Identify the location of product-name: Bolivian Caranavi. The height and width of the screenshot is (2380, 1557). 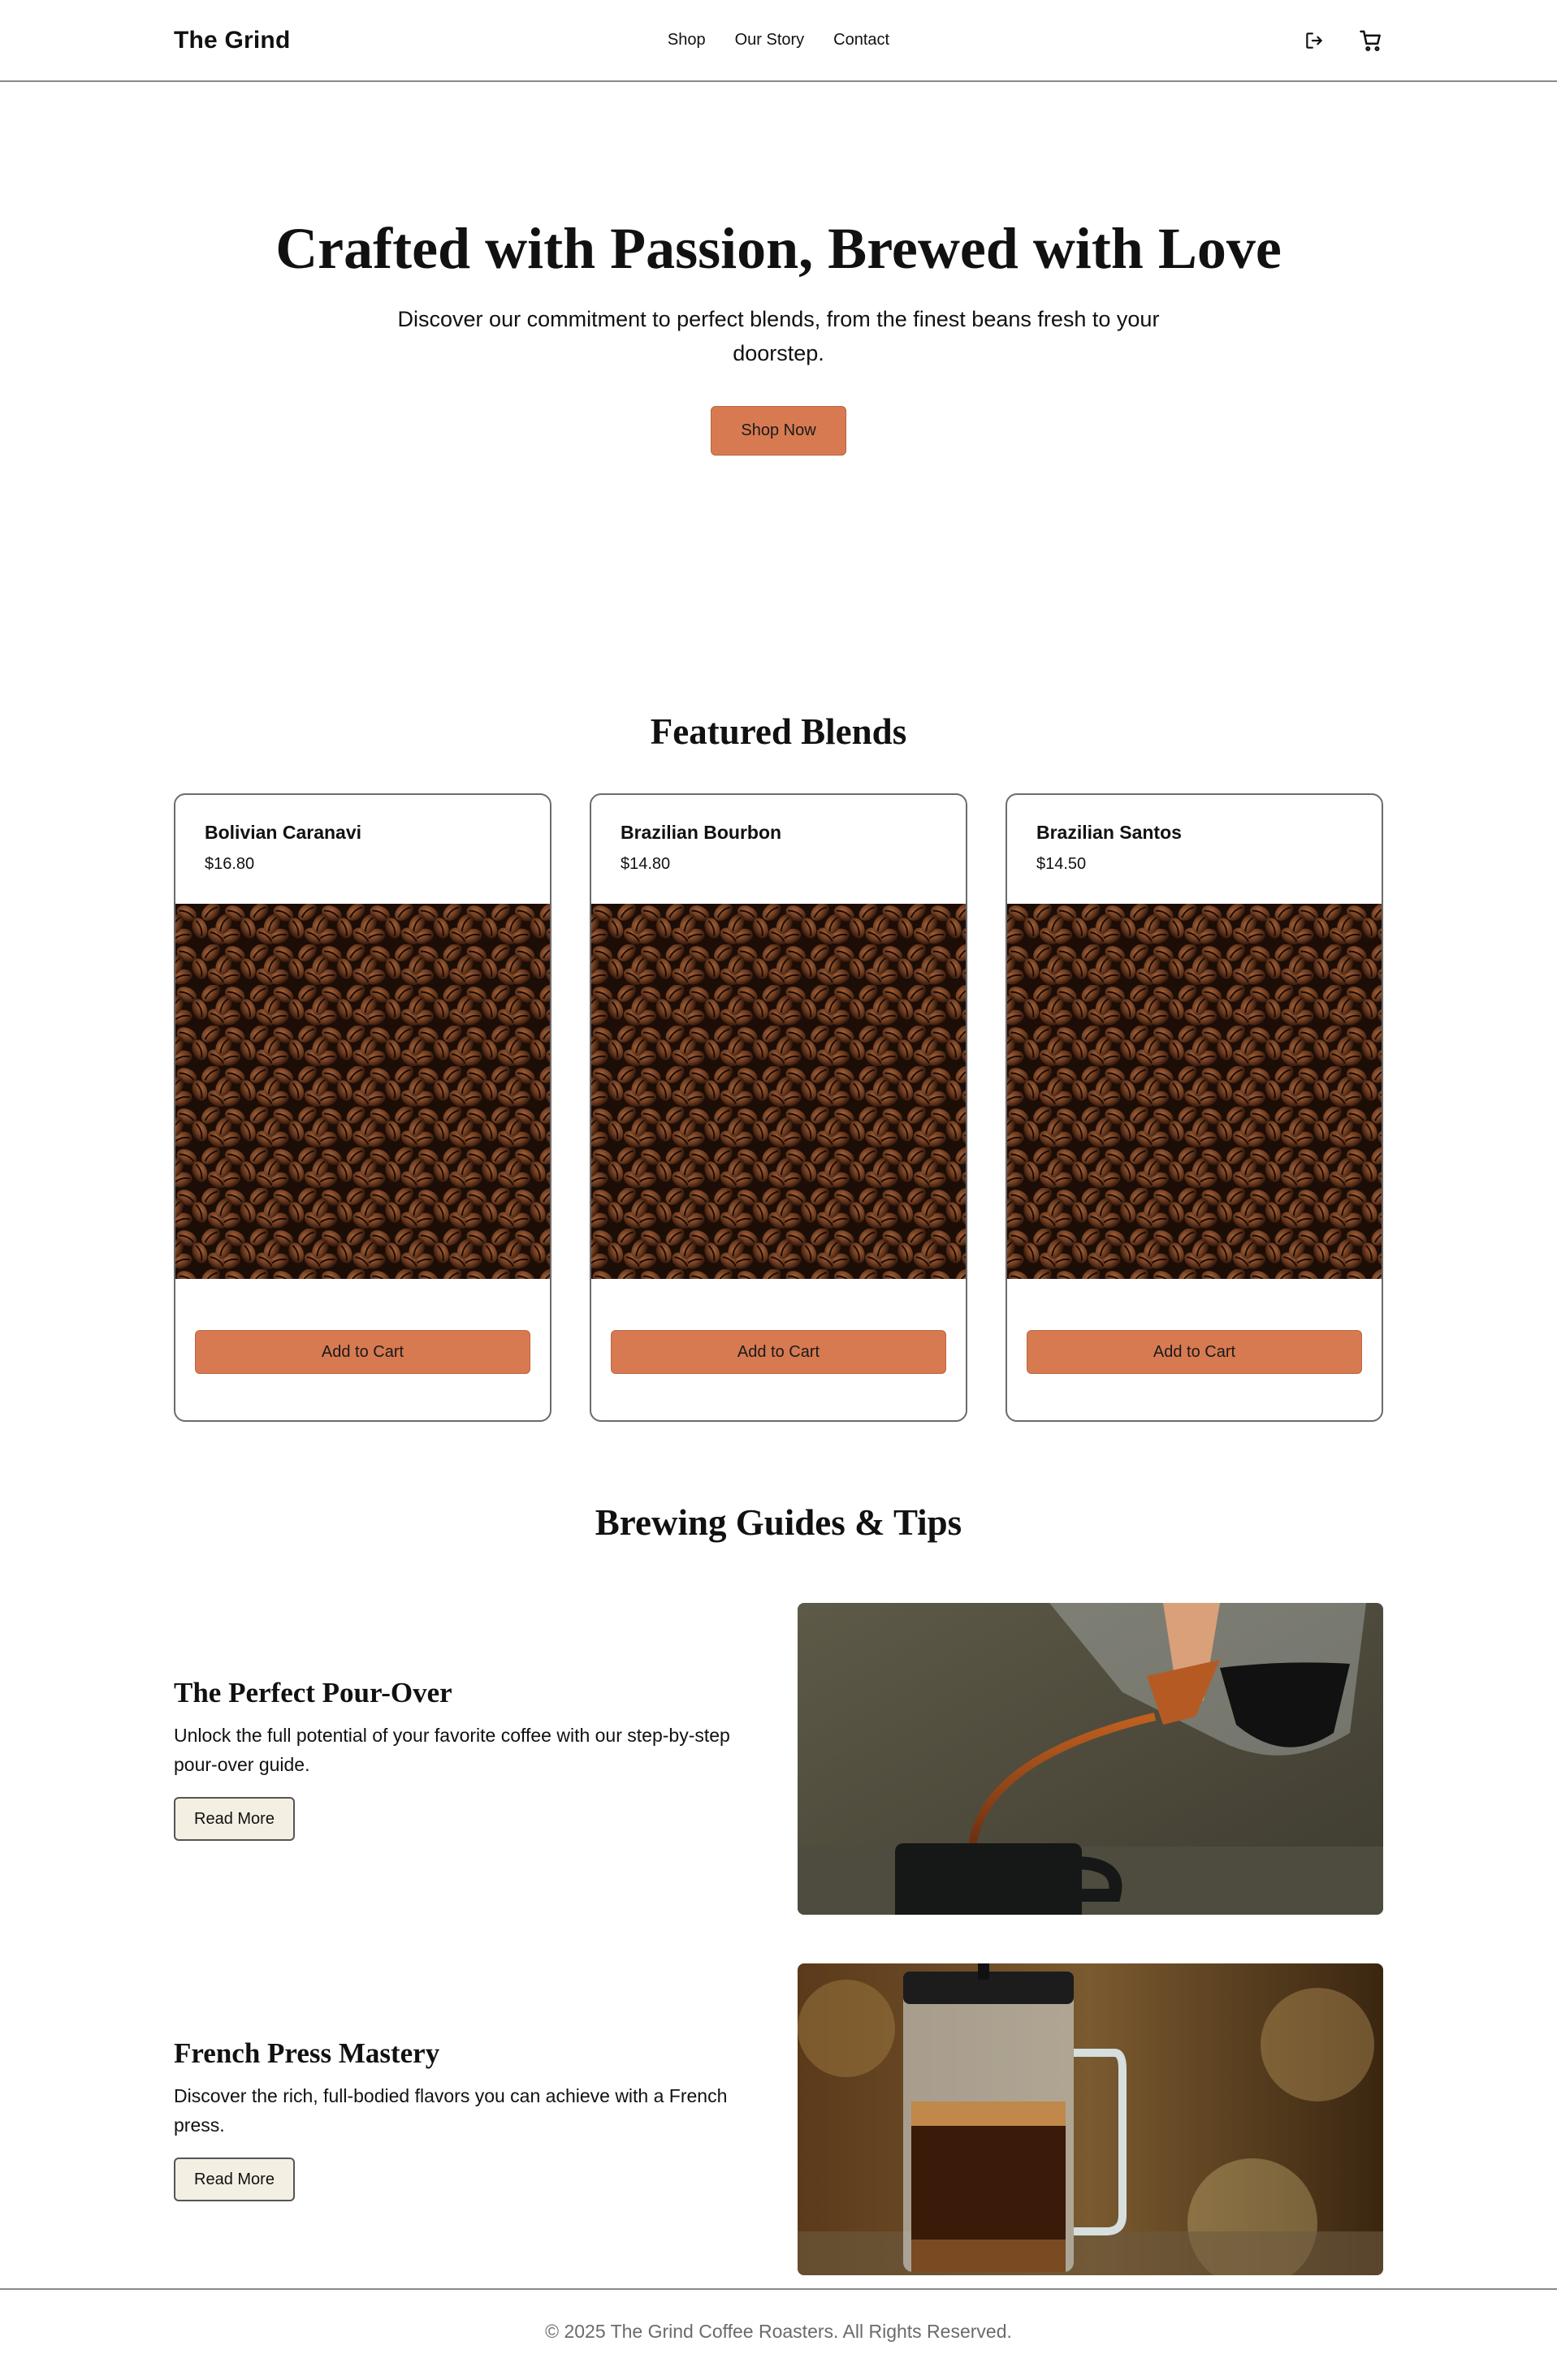
(363, 833).